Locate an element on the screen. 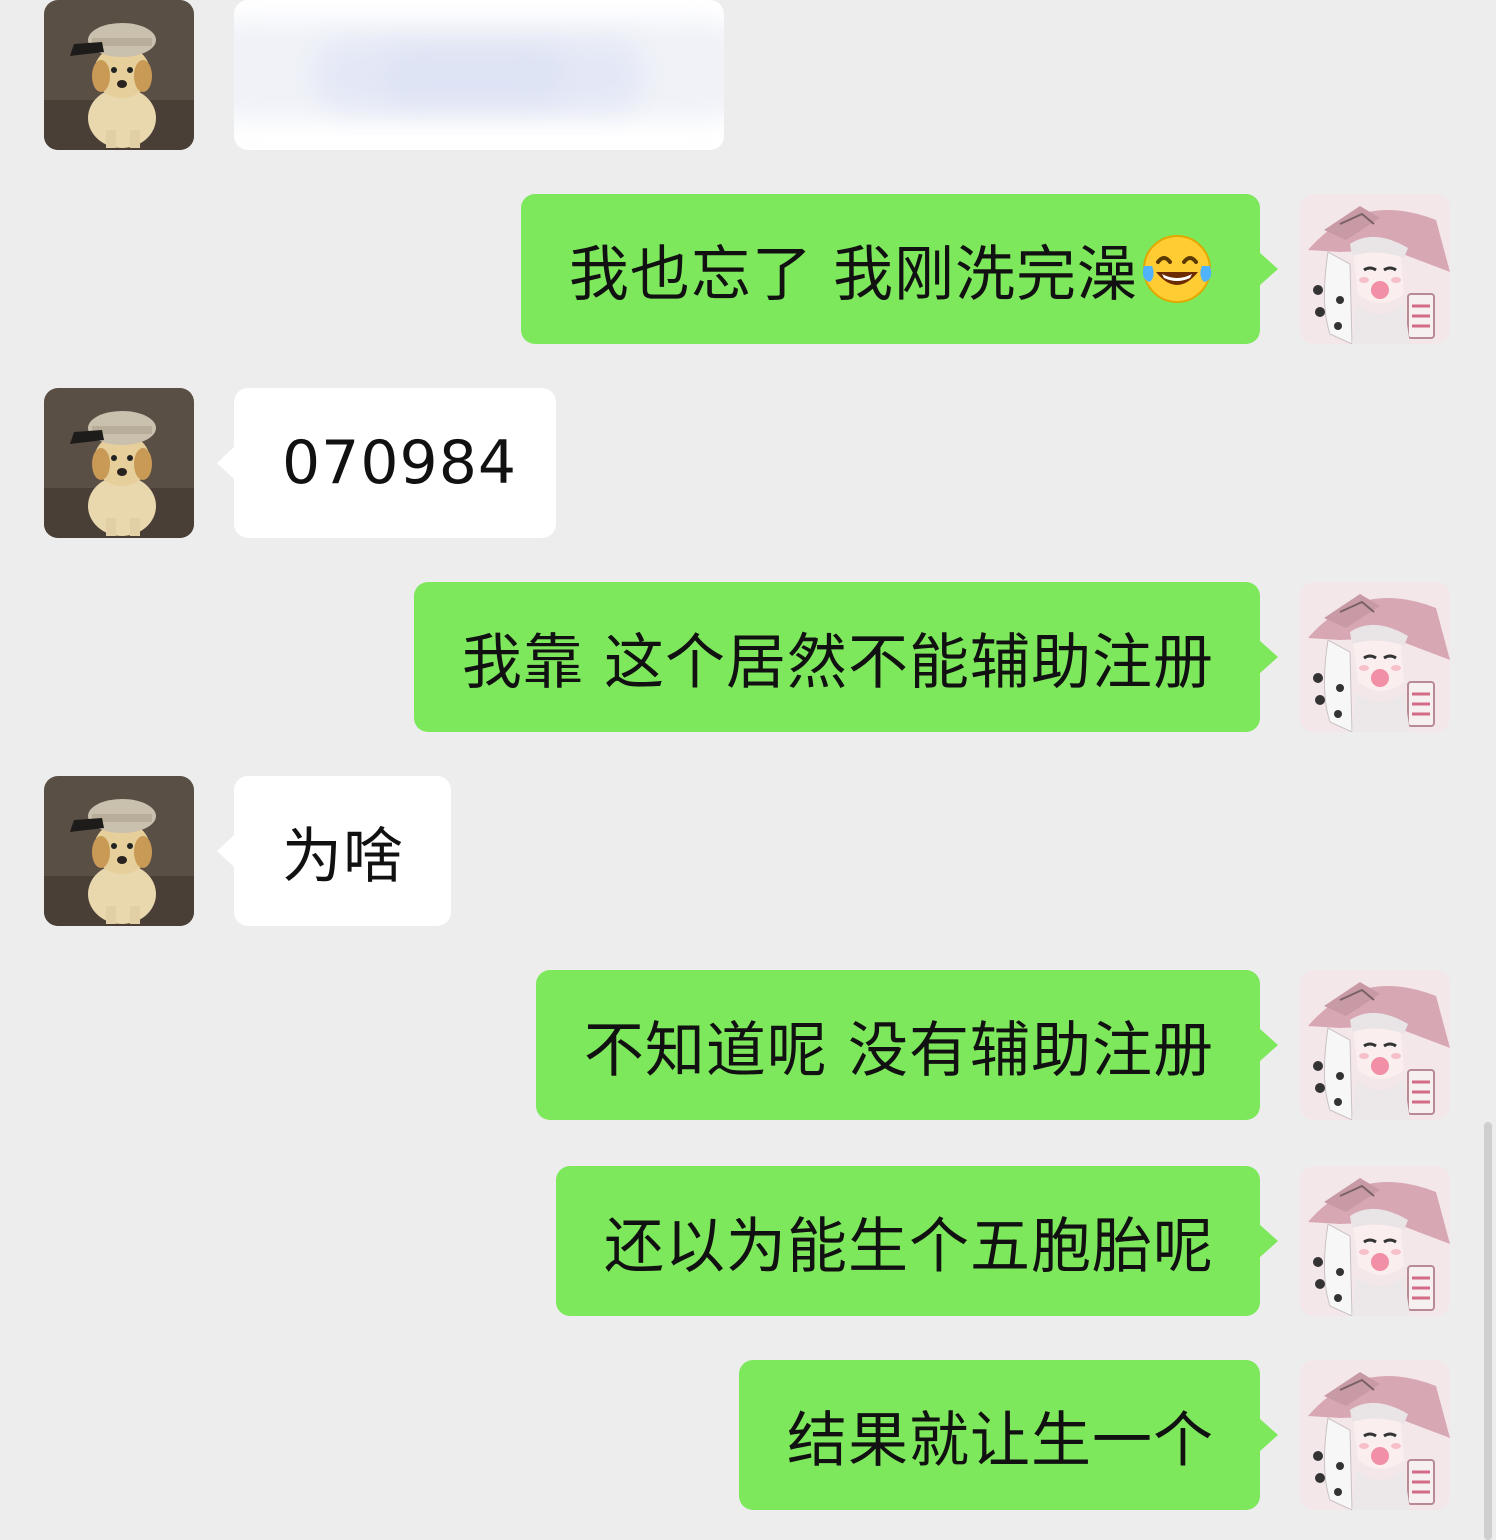  outgoing-message-bubble: 我也忘了 我刚洗完澡 is located at coordinates (899, 269).